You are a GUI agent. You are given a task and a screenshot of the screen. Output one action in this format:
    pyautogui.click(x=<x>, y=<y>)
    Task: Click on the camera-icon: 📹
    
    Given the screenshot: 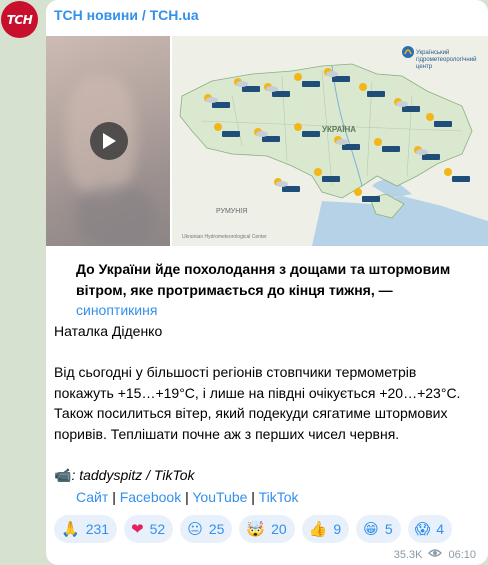 What is the action you would take?
    pyautogui.click(x=63, y=475)
    